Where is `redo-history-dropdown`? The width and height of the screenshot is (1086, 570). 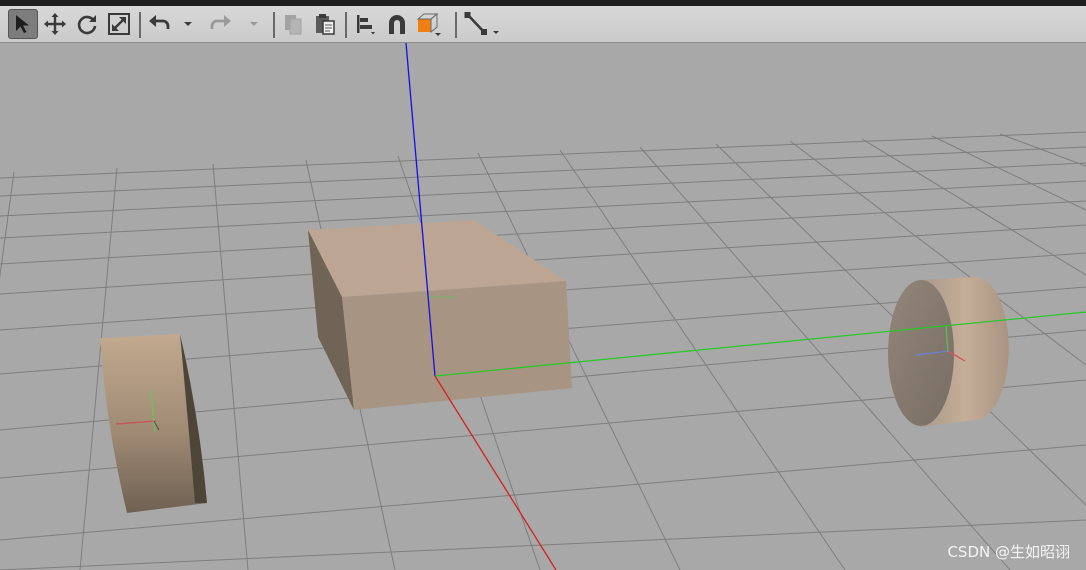
redo-history-dropdown is located at coordinates (254, 24).